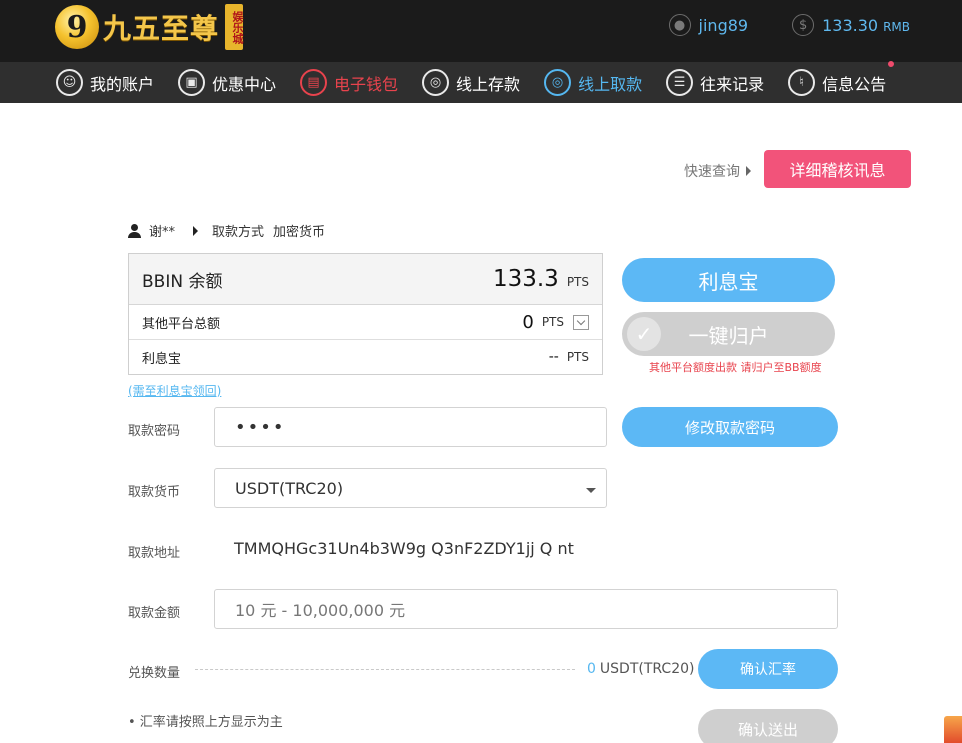 This screenshot has height=743, width=962. Describe the element at coordinates (610, 84) in the screenshot. I see `nav-item-label: 线上取款` at that location.